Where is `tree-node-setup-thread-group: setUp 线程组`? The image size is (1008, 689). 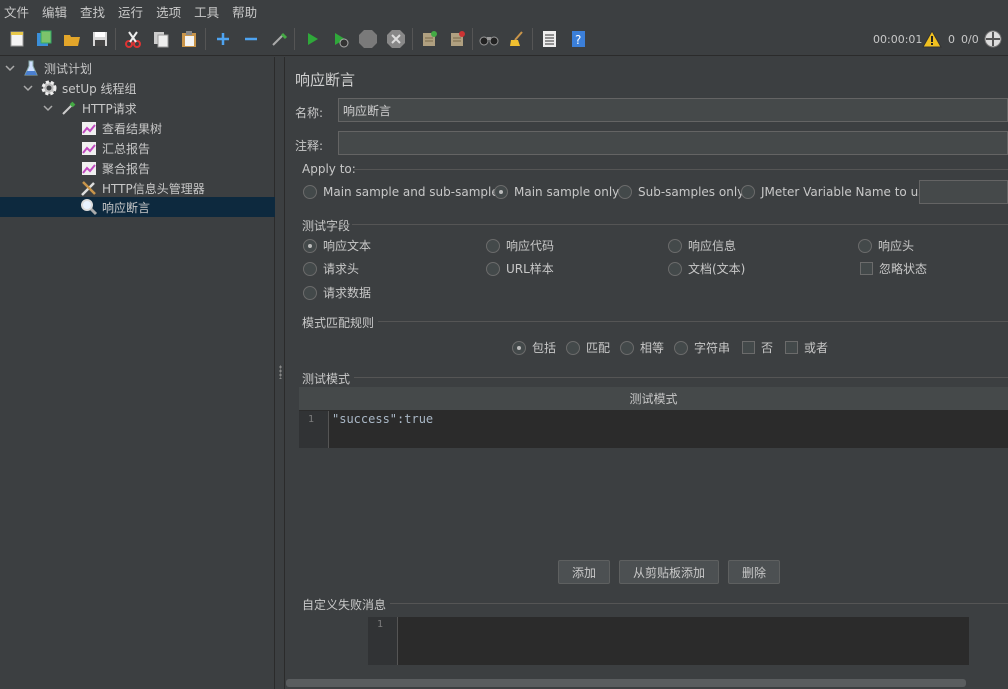
tree-node-setup-thread-group: setUp 线程组 is located at coordinates (79, 88).